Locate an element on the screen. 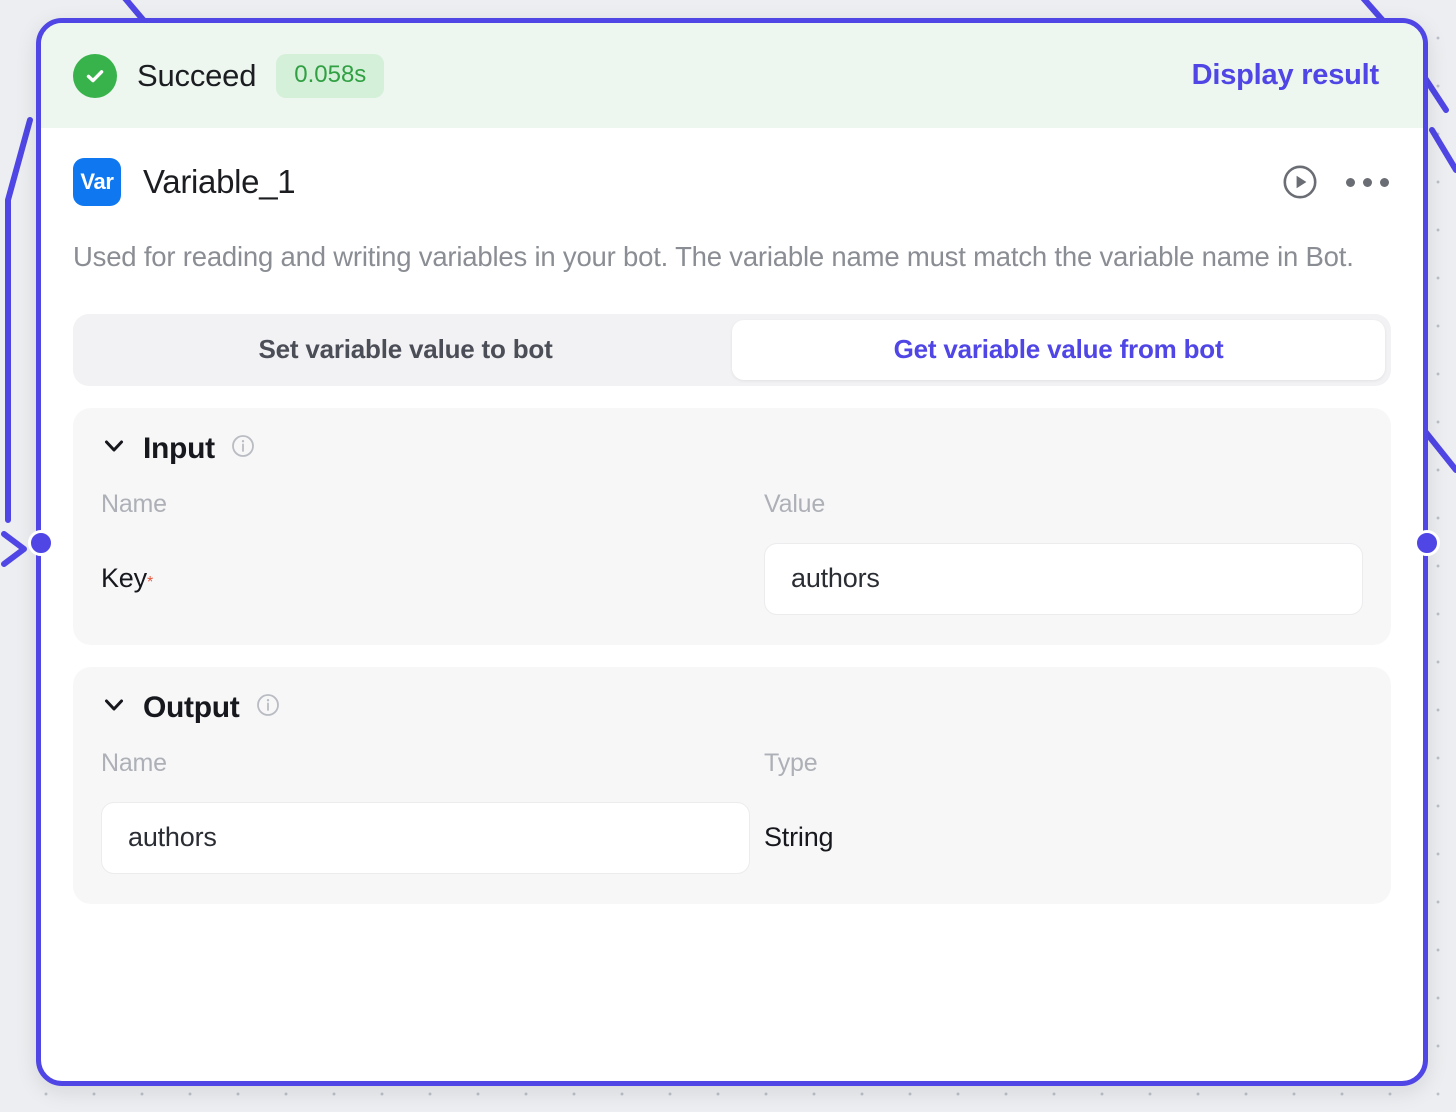 The image size is (1456, 1112). required-asterisk: * is located at coordinates (150, 583).